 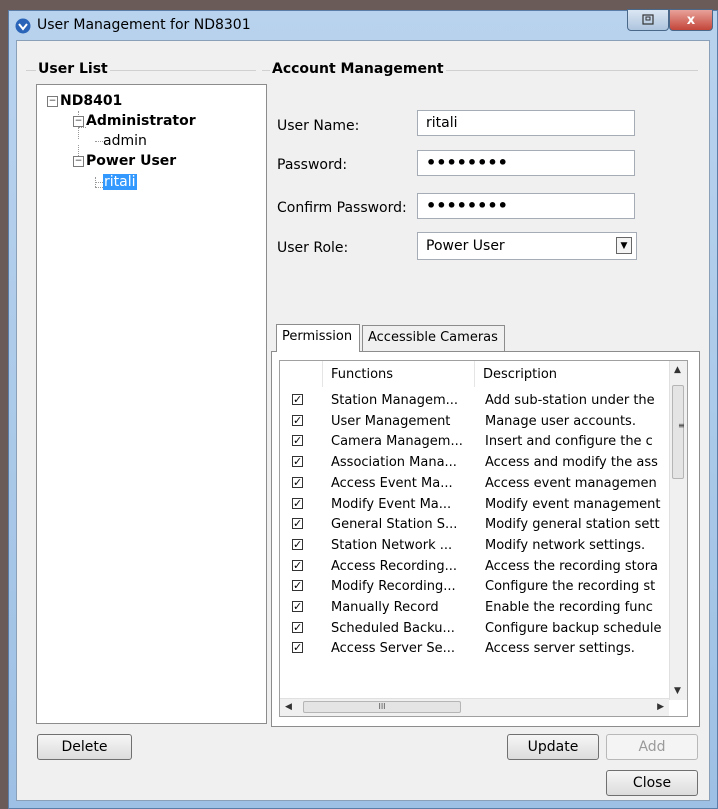 What do you see at coordinates (624, 245) in the screenshot?
I see `dropdown-arrow-icon: ▼` at bounding box center [624, 245].